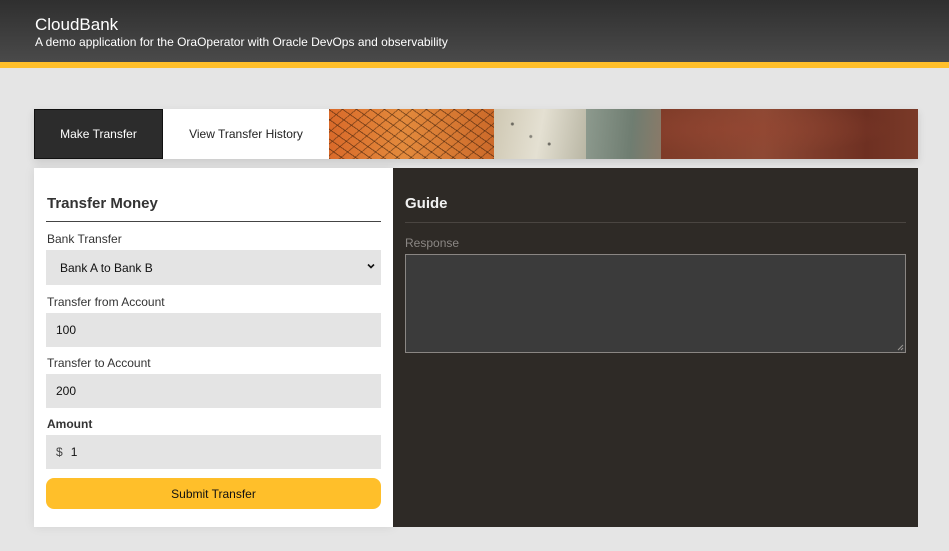 The height and width of the screenshot is (551, 949). Describe the element at coordinates (371, 266) in the screenshot. I see `chevron-down-icon` at that location.